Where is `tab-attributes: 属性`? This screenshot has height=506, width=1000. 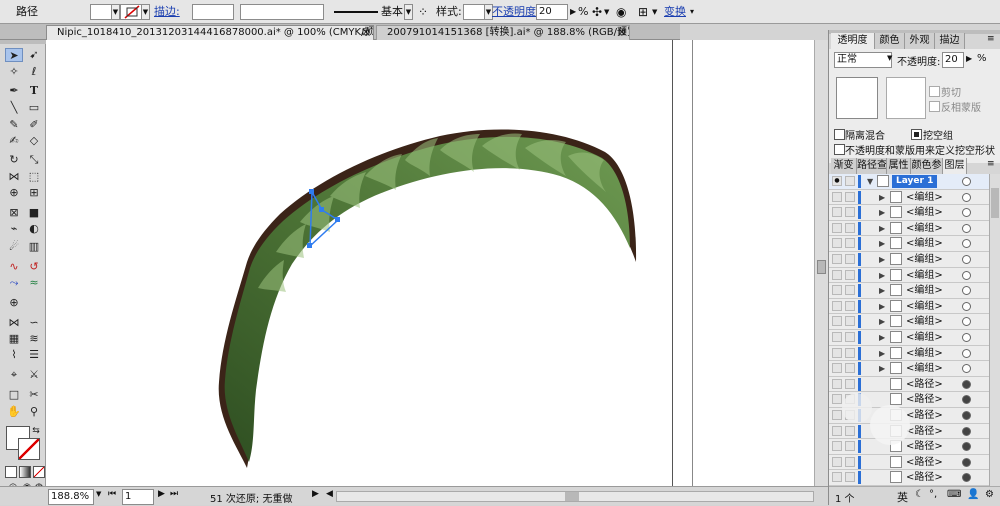 tab-attributes: 属性 is located at coordinates (899, 166).